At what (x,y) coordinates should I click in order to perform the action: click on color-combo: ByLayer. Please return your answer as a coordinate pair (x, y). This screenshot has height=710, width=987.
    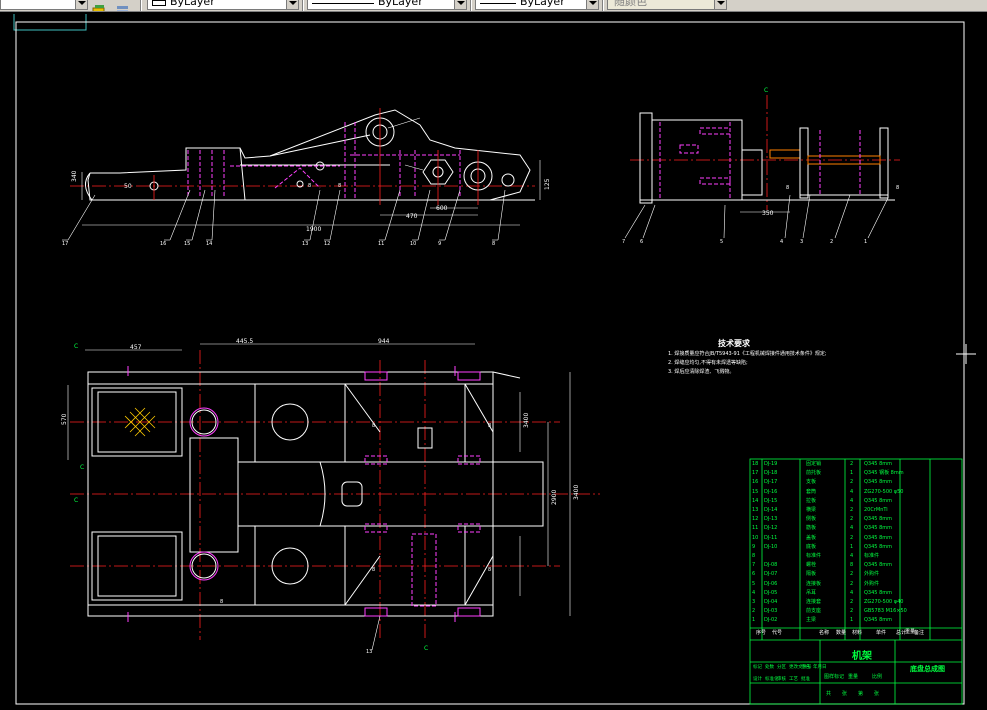
    Looking at the image, I should click on (223, 5).